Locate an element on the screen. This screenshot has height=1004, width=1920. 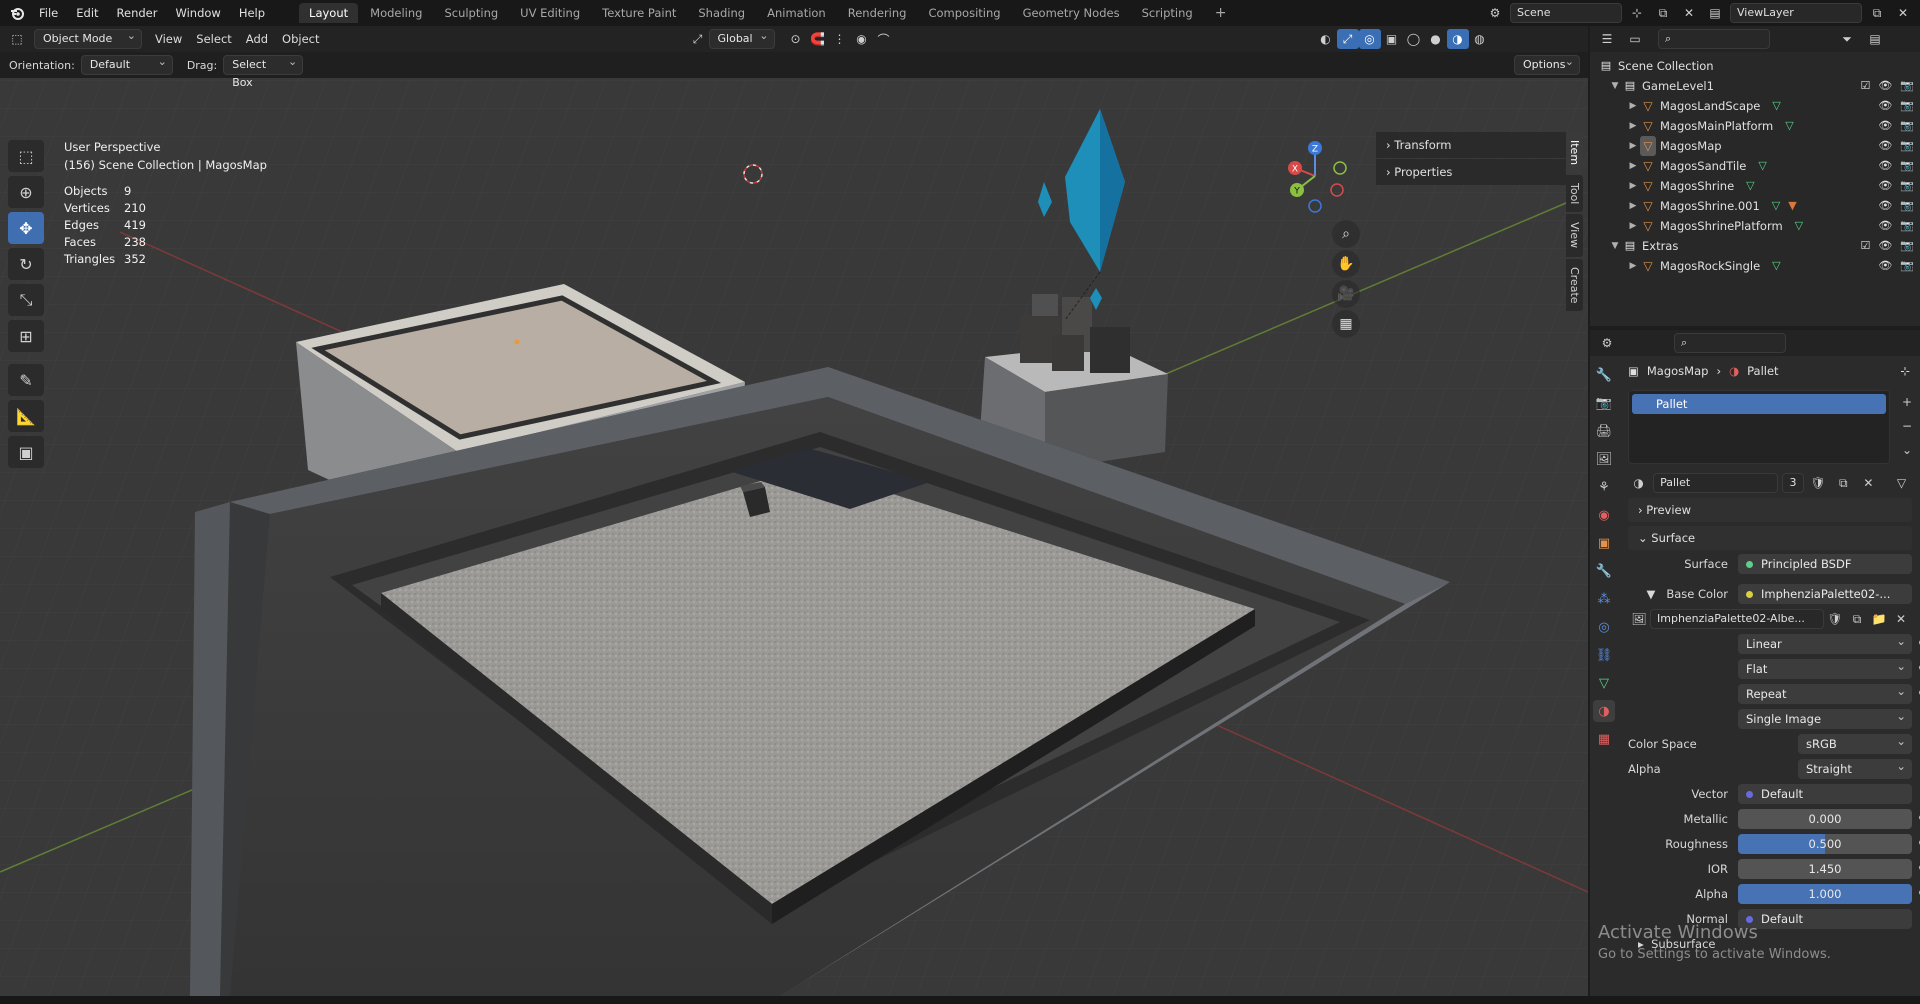
remove-slot-icon: − is located at coordinates (1907, 426).